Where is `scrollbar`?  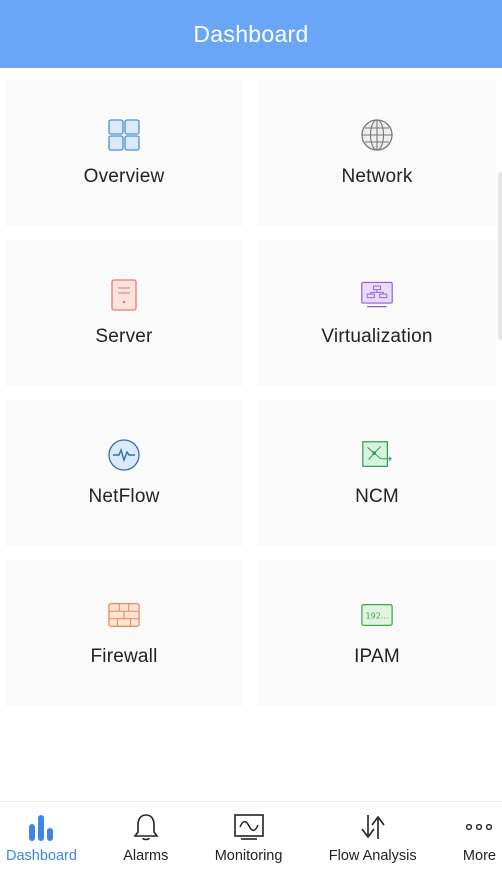 scrollbar is located at coordinates (500, 256).